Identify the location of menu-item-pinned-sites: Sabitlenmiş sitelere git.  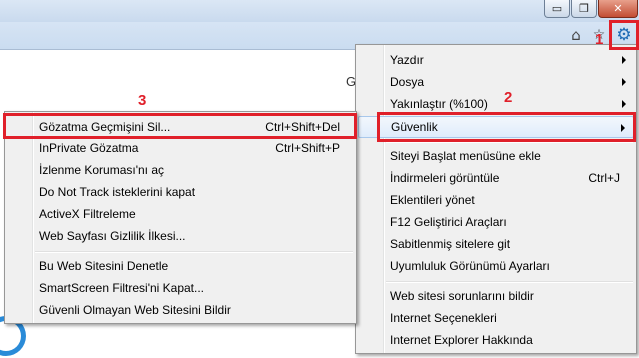
(496, 244).